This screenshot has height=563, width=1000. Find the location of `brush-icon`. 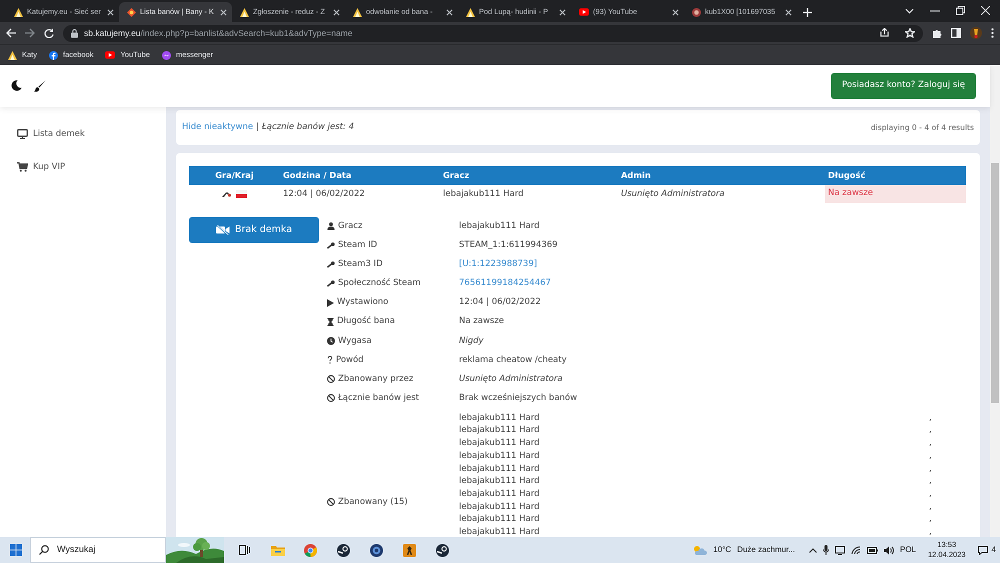

brush-icon is located at coordinates (40, 86).